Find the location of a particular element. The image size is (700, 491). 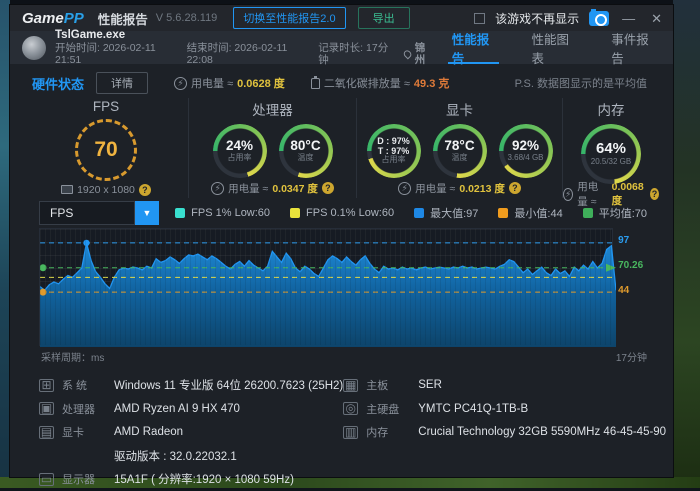

ram-title: 内存 is located at coordinates (611, 109).